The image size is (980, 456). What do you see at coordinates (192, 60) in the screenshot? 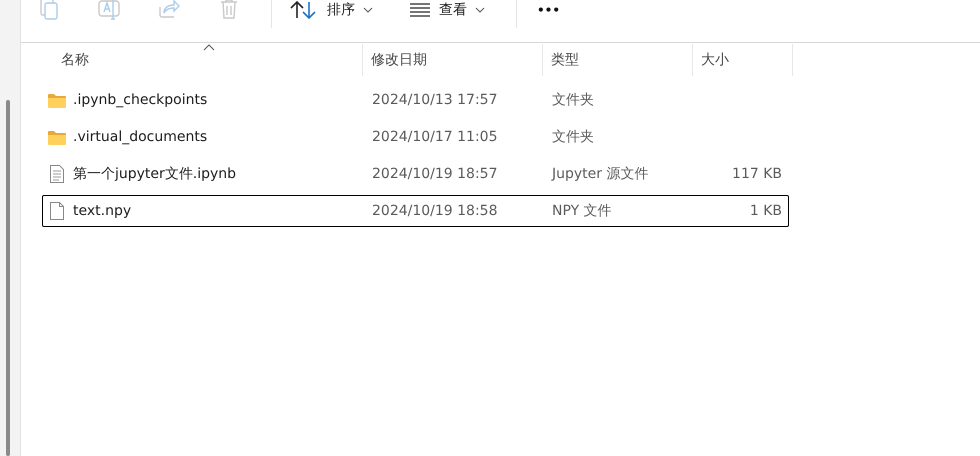
I see `column-header: 名称` at bounding box center [192, 60].